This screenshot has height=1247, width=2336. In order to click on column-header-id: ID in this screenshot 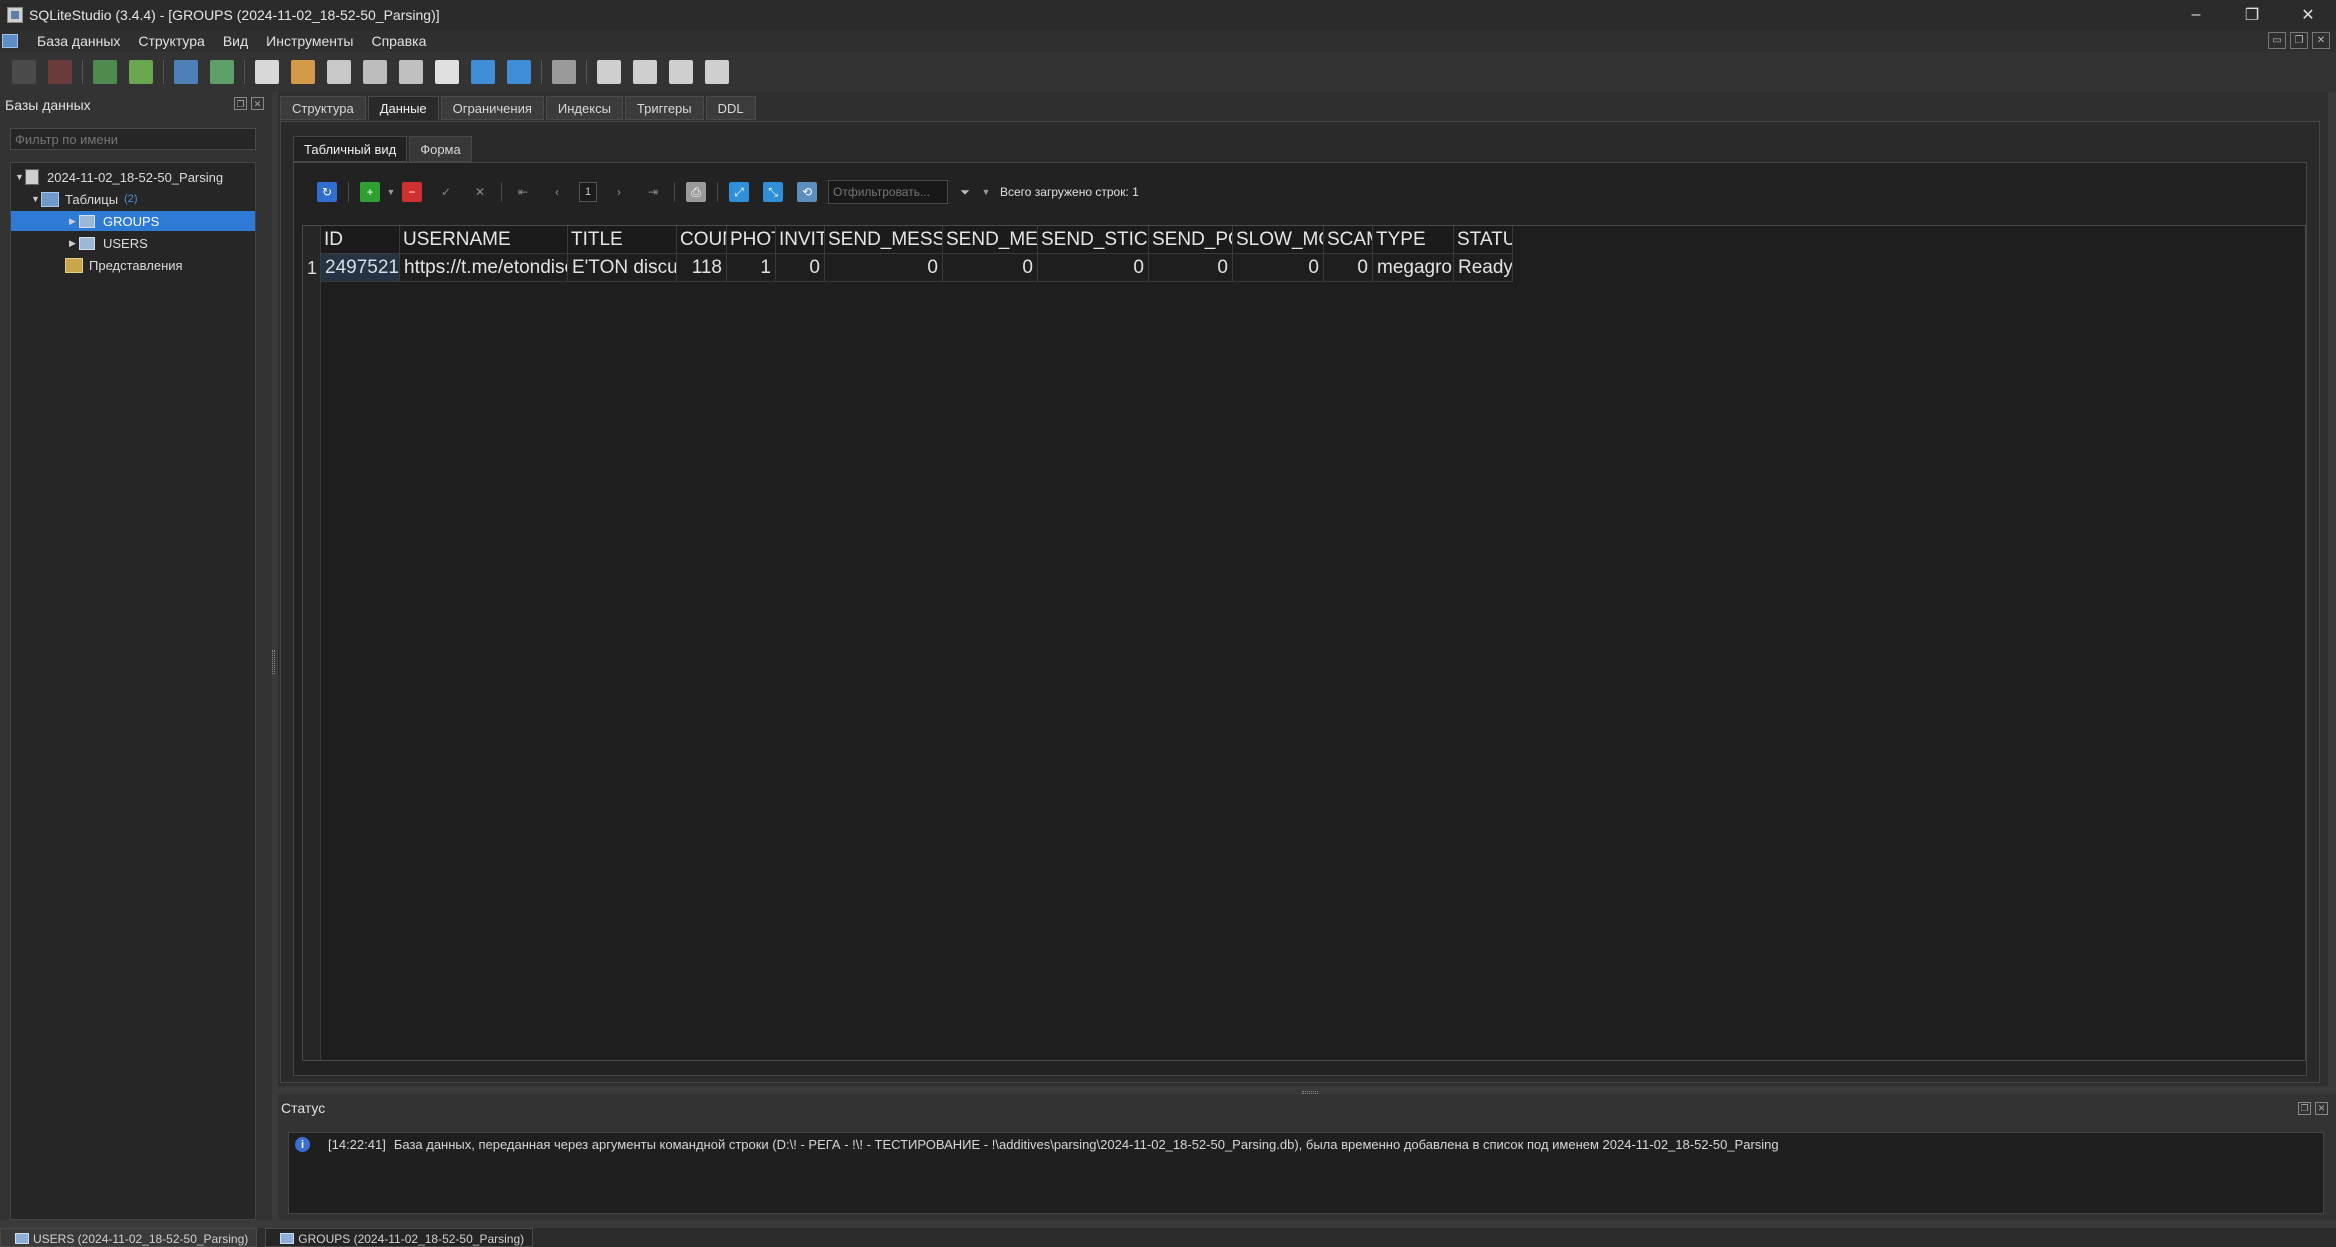, I will do `click(360, 240)`.